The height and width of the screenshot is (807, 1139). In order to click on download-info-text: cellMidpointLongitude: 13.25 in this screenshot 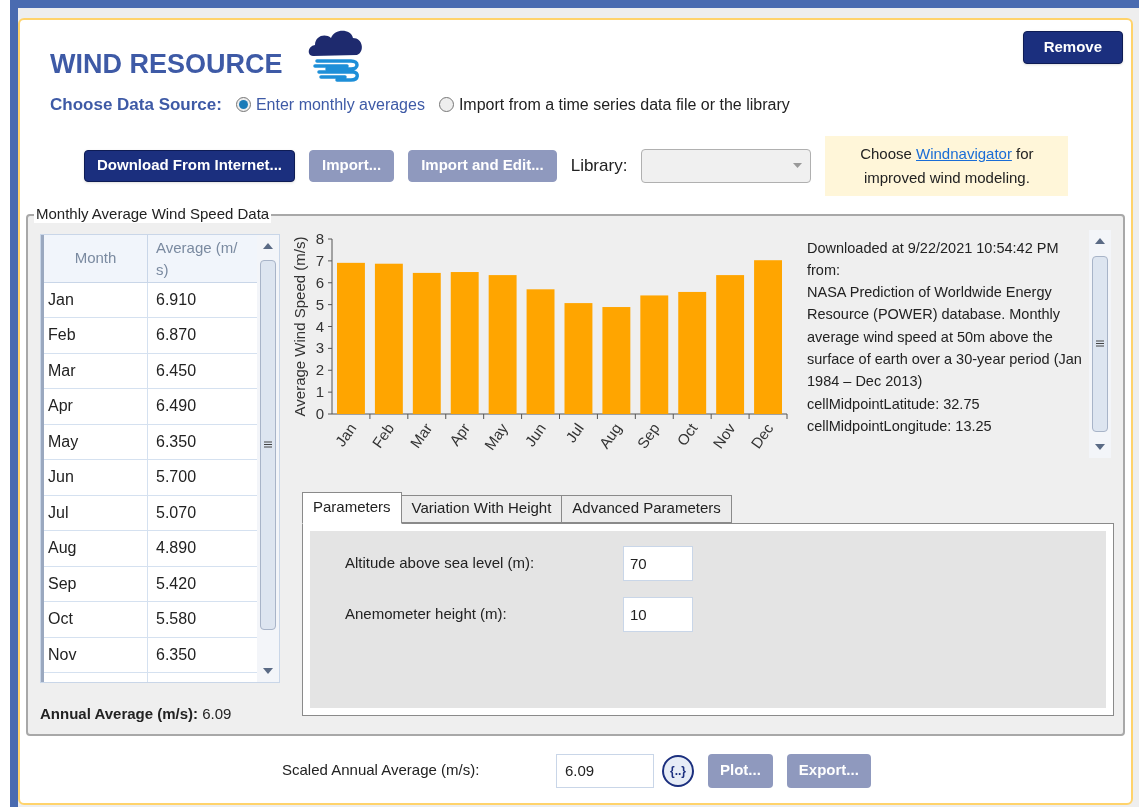, I will do `click(900, 426)`.